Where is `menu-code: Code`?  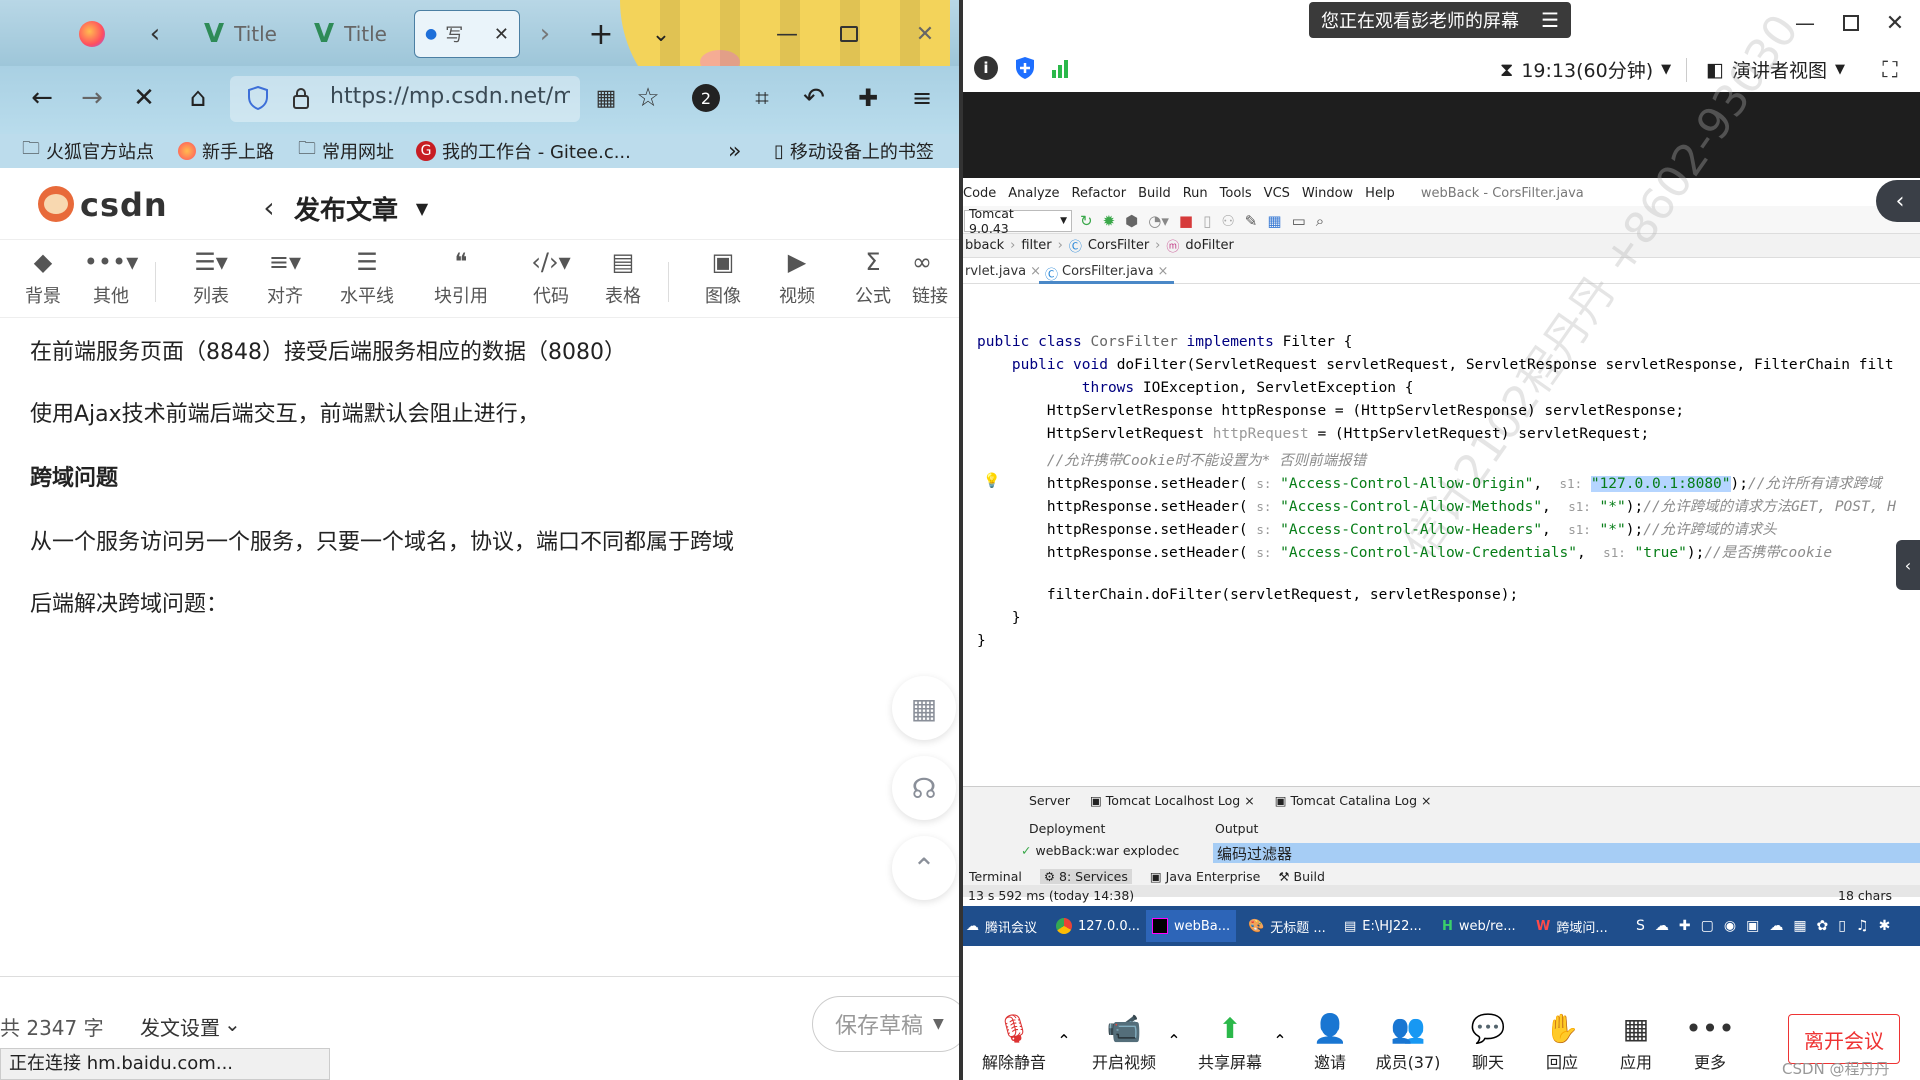 menu-code: Code is located at coordinates (979, 193).